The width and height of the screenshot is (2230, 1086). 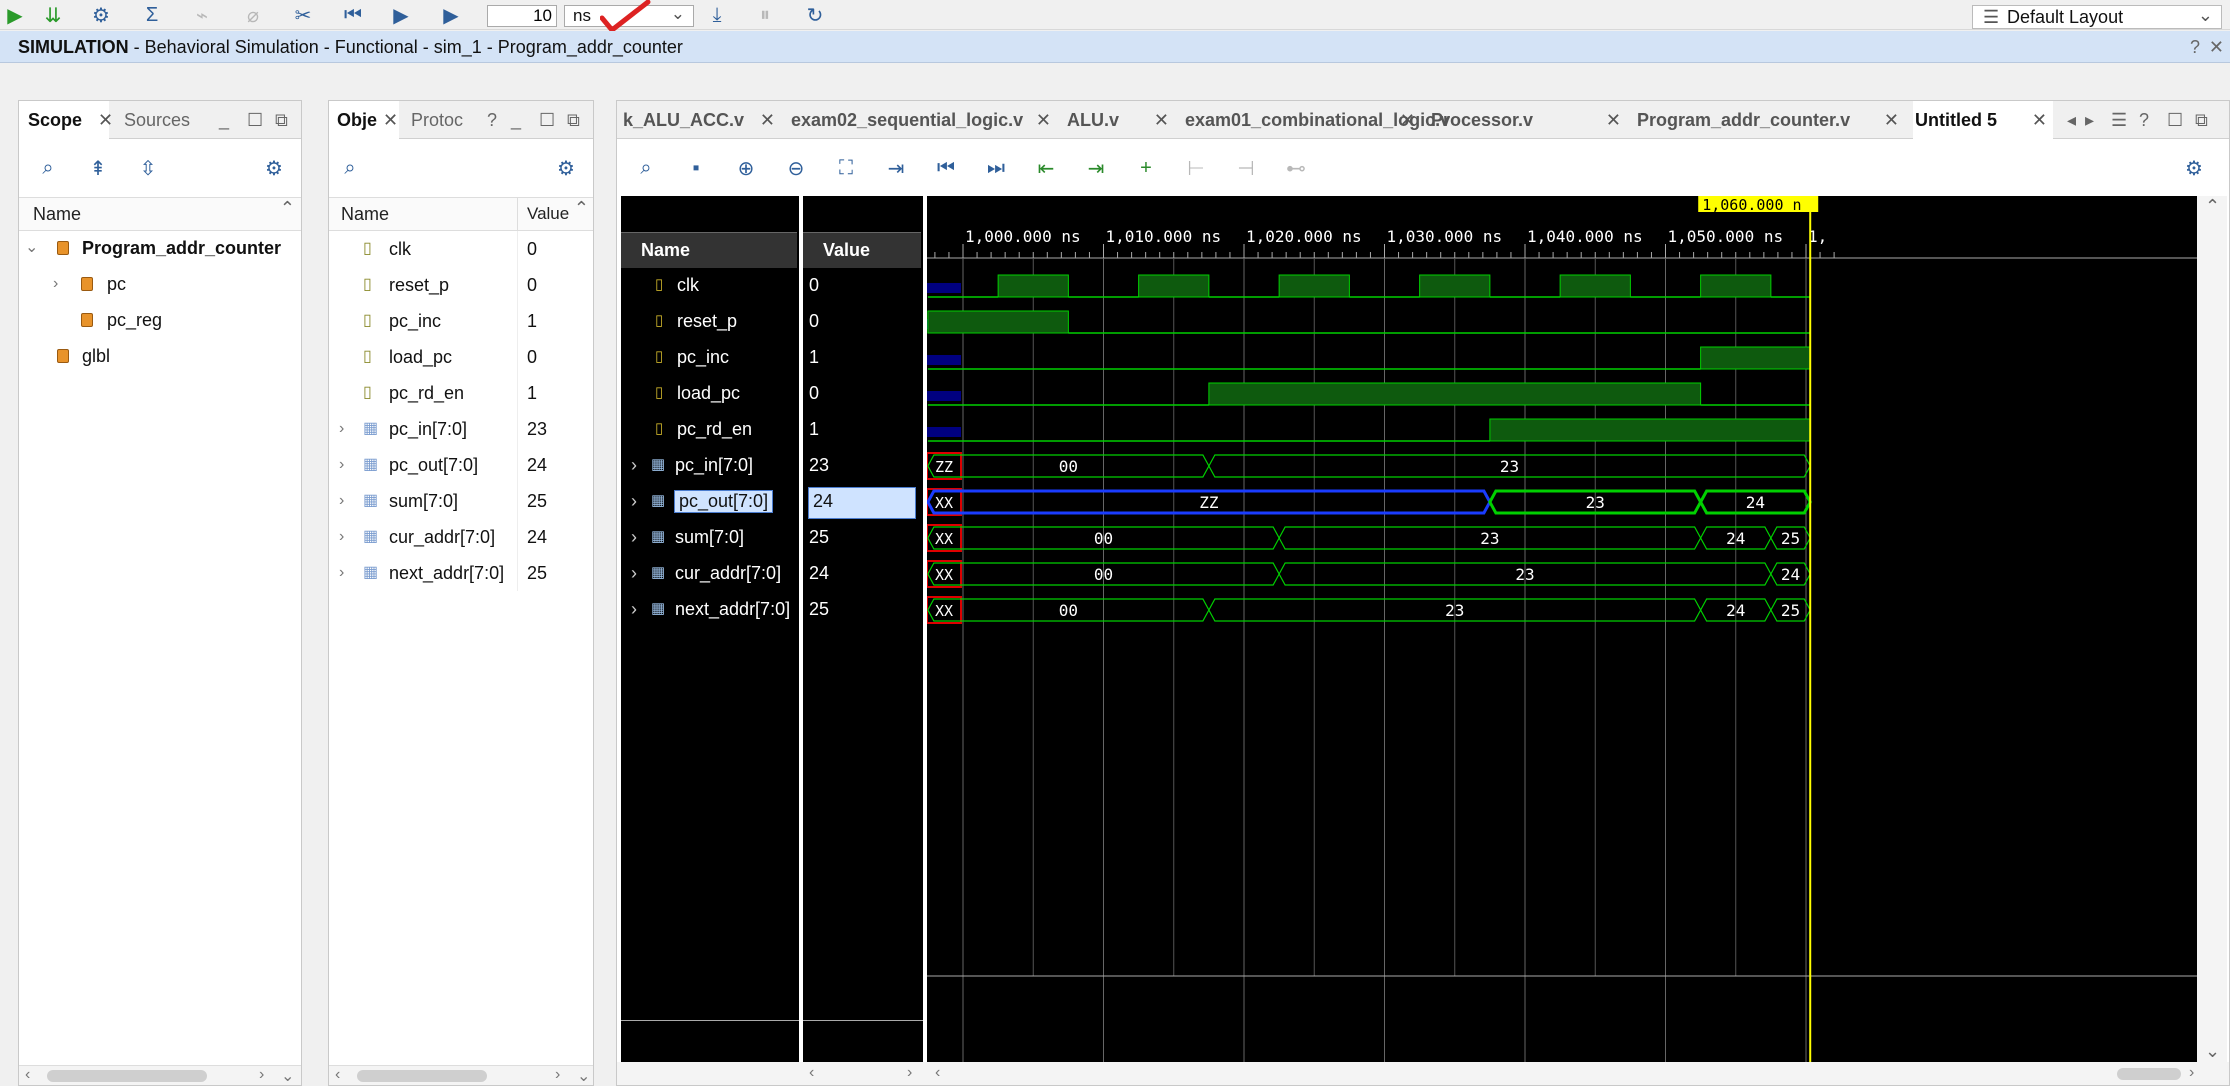 I want to click on zoom-fit-icon: ⛶, so click(x=846, y=168).